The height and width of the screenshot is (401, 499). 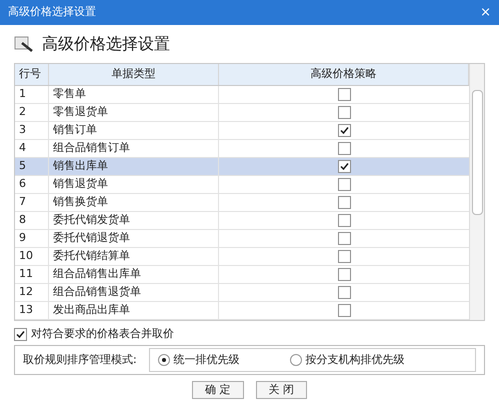 What do you see at coordinates (242, 293) in the screenshot?
I see `table-row: 12 组合品销售退货单` at bounding box center [242, 293].